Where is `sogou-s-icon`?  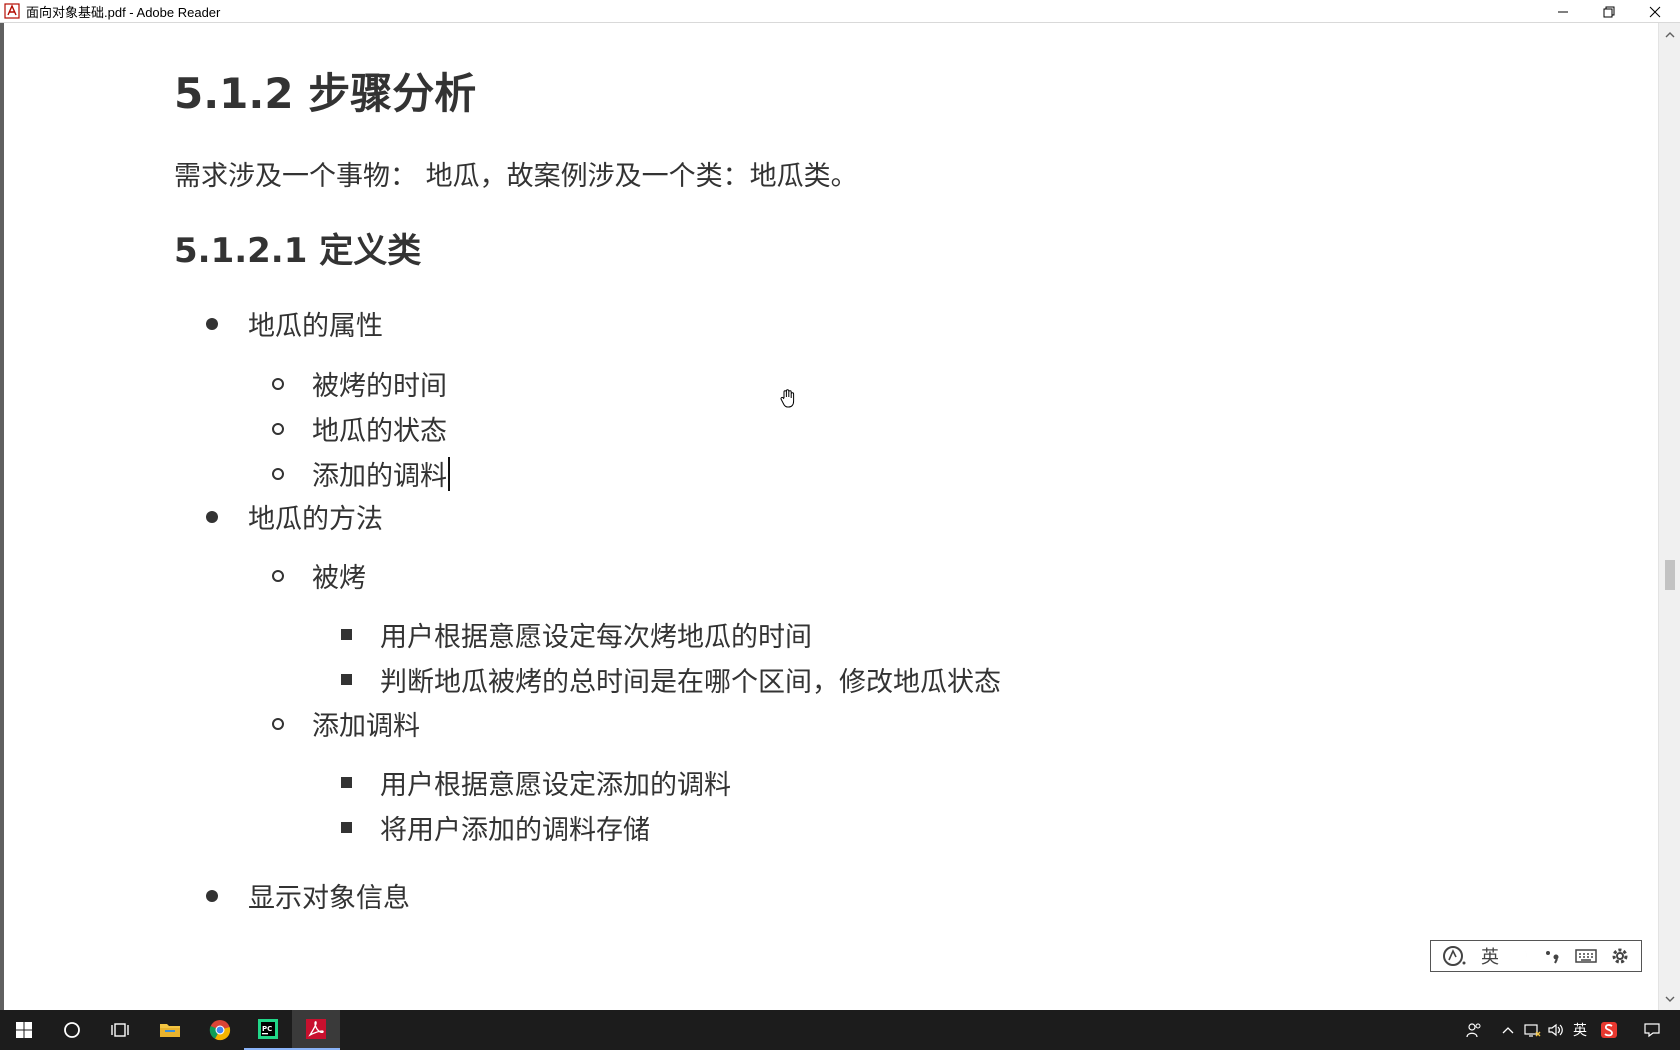
sogou-s-icon is located at coordinates (1609, 1030).